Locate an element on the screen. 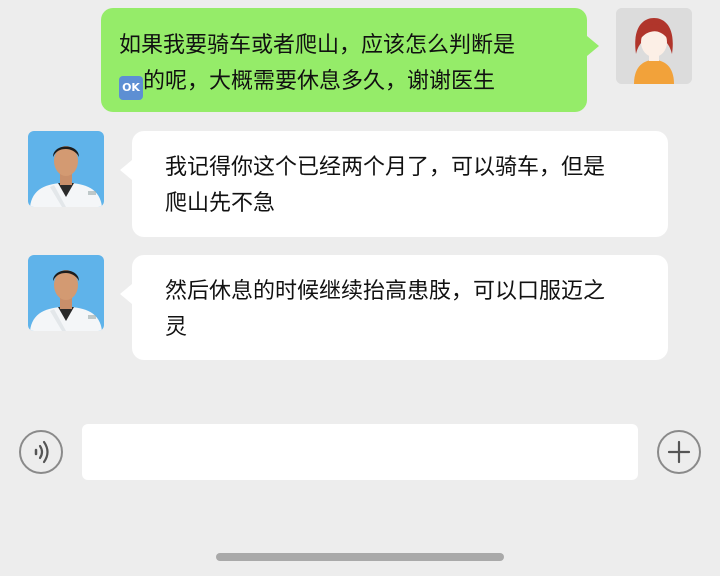 Image resolution: width=720 pixels, height=576 pixels. message-bubble-user: 如果我要骑车或者爬山，应该怎么判断是 OK 的呢，大概需要休息多久，谢谢医生 is located at coordinates (344, 60).